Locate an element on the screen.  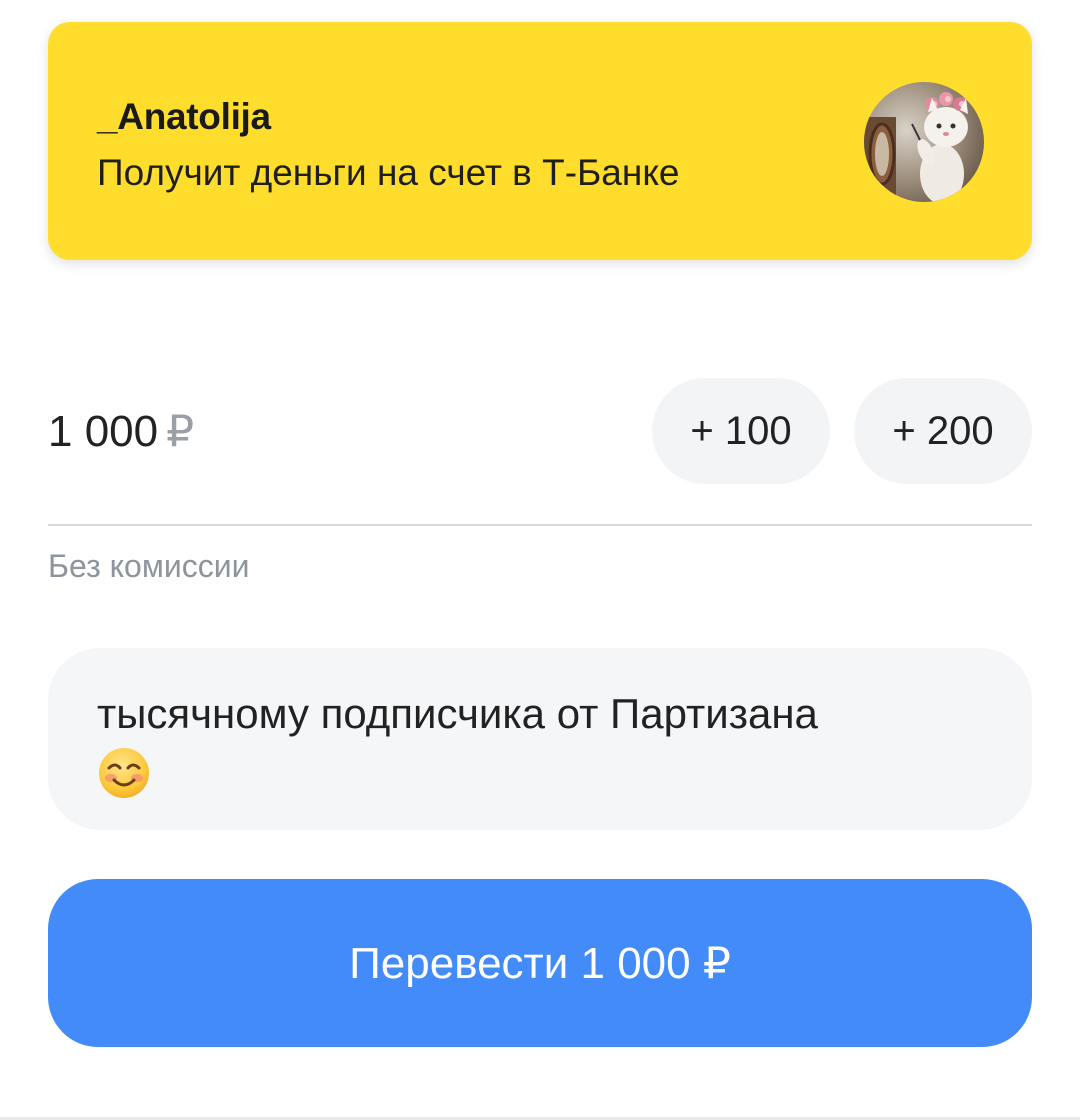
quick-add-200-button: + 200 is located at coordinates (943, 431).